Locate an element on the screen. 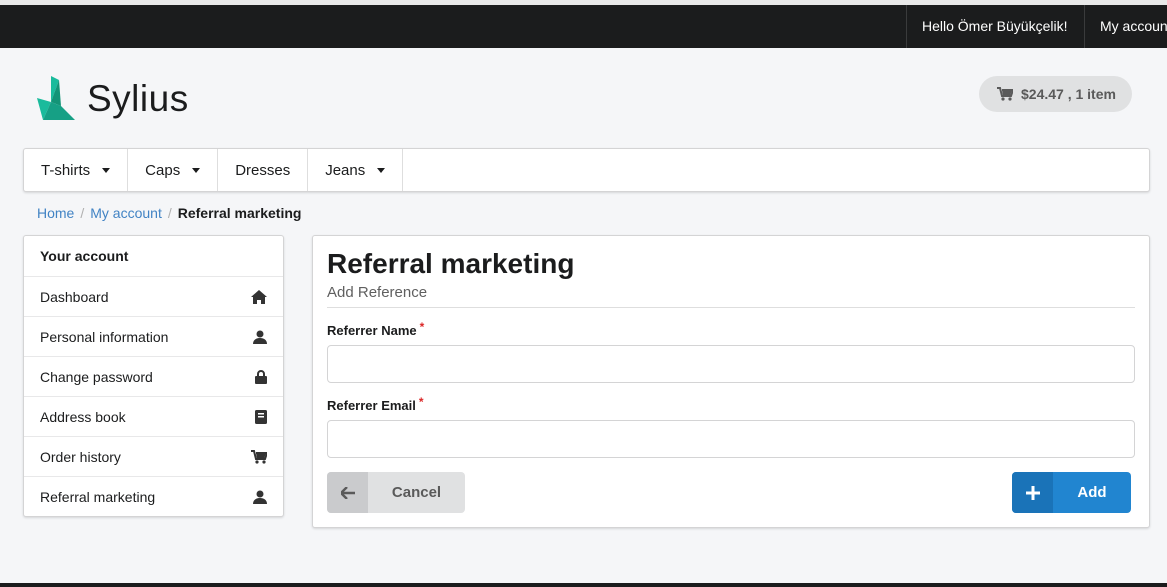 This screenshot has width=1167, height=587. menu-item-tshirts: T-shirts is located at coordinates (76, 170).